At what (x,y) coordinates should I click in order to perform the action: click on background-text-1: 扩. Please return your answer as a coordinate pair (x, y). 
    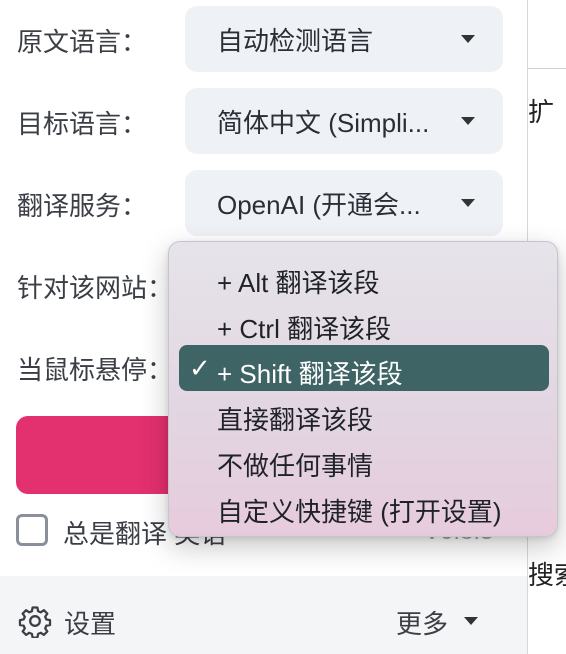
    Looking at the image, I should click on (541, 112).